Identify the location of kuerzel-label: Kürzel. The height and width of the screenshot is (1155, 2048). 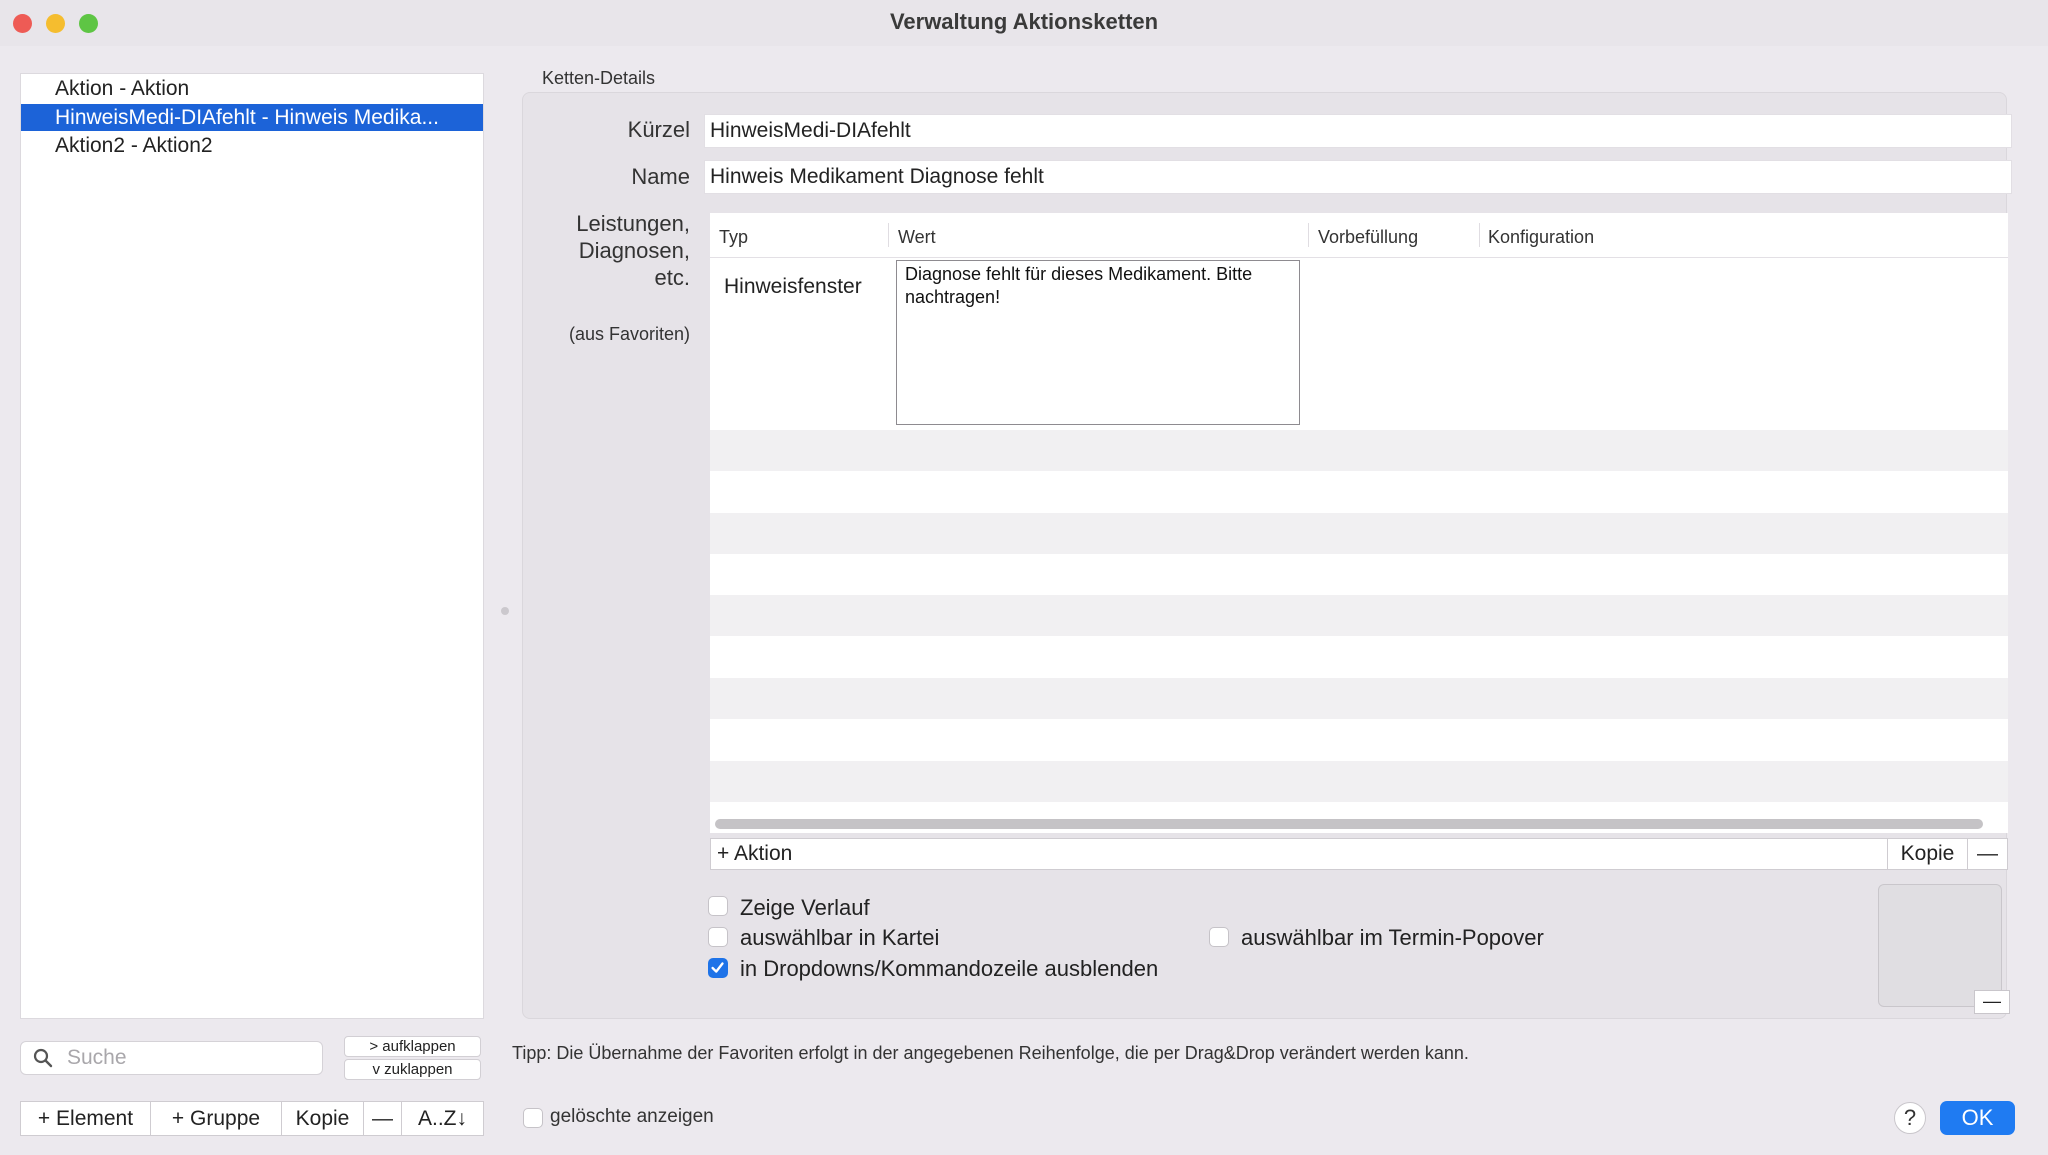
(658, 129).